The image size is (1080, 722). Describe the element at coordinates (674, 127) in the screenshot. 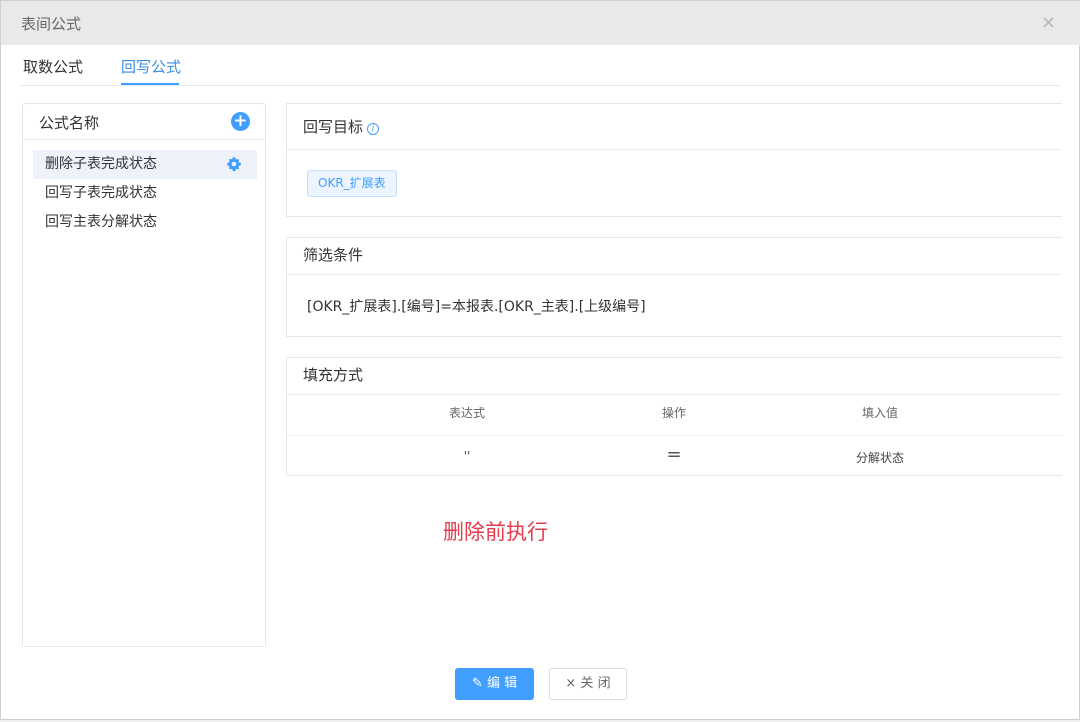

I see `writeback-target-header: 回写目标 i` at that location.